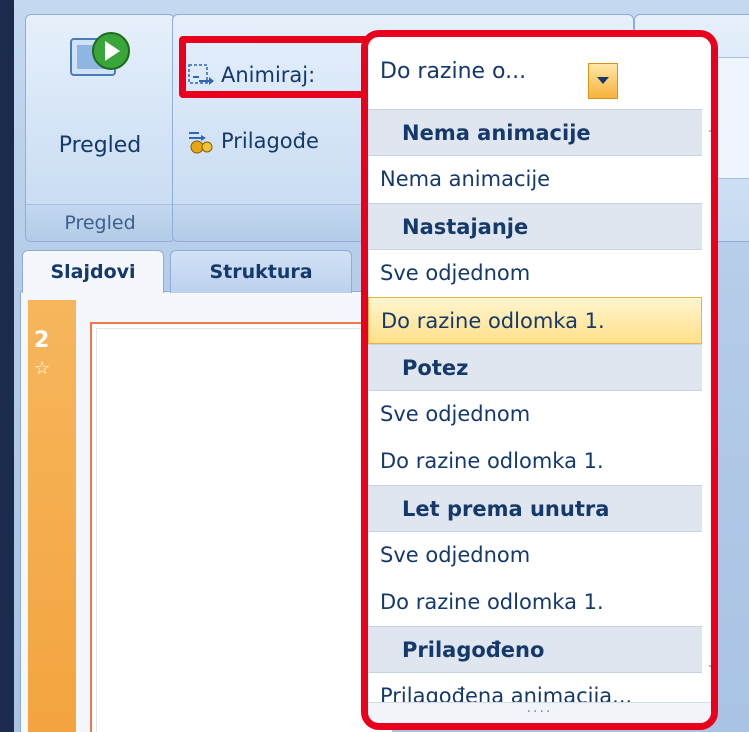 The width and height of the screenshot is (749, 732). I want to click on option-wipe-all-at-once: Sve odjednom, so click(535, 414).